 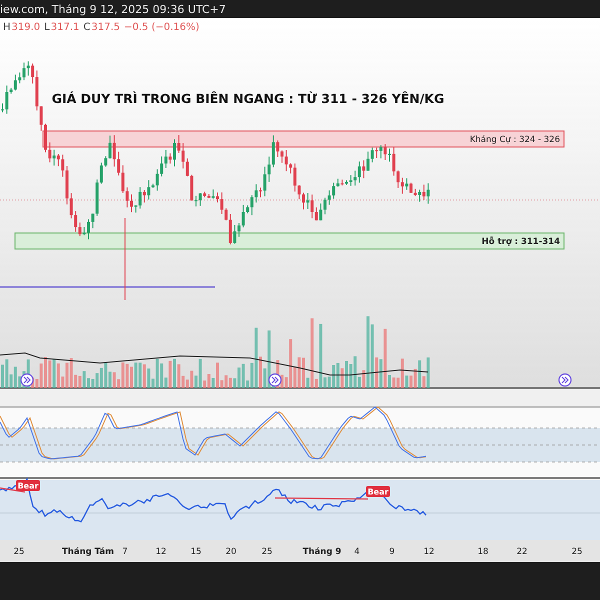 I want to click on time-axis-label: 15, so click(x=196, y=552).